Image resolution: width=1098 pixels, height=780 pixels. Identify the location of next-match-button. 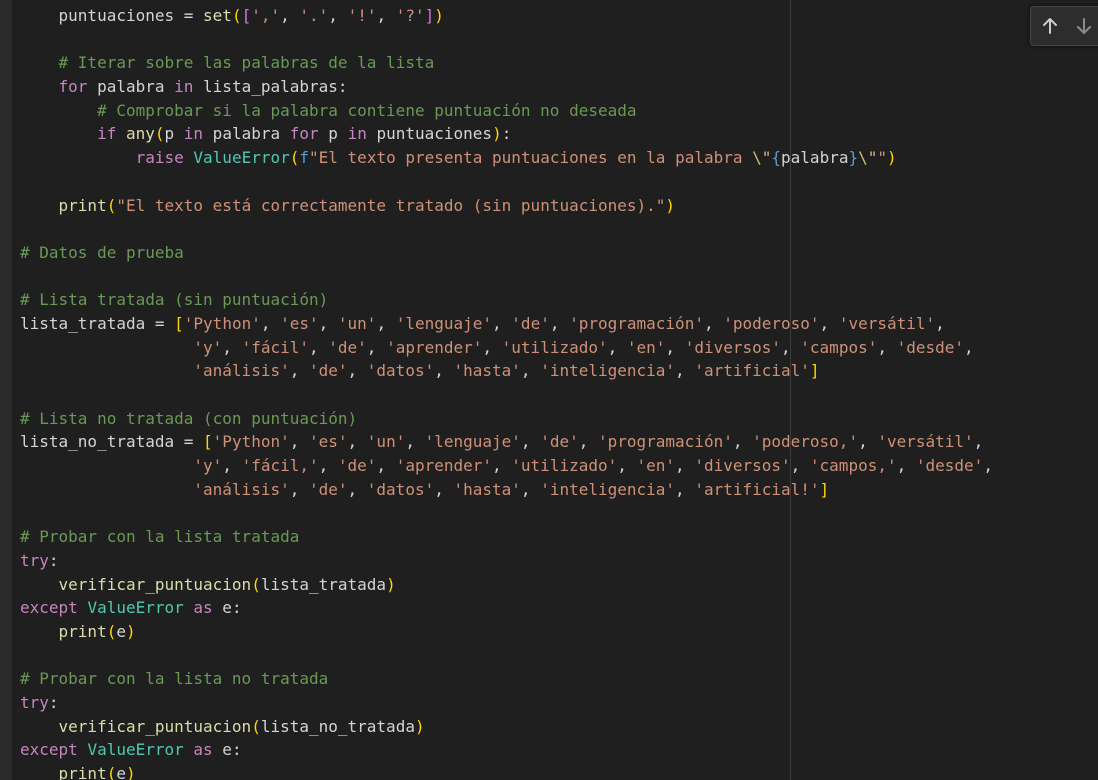
(1083, 26).